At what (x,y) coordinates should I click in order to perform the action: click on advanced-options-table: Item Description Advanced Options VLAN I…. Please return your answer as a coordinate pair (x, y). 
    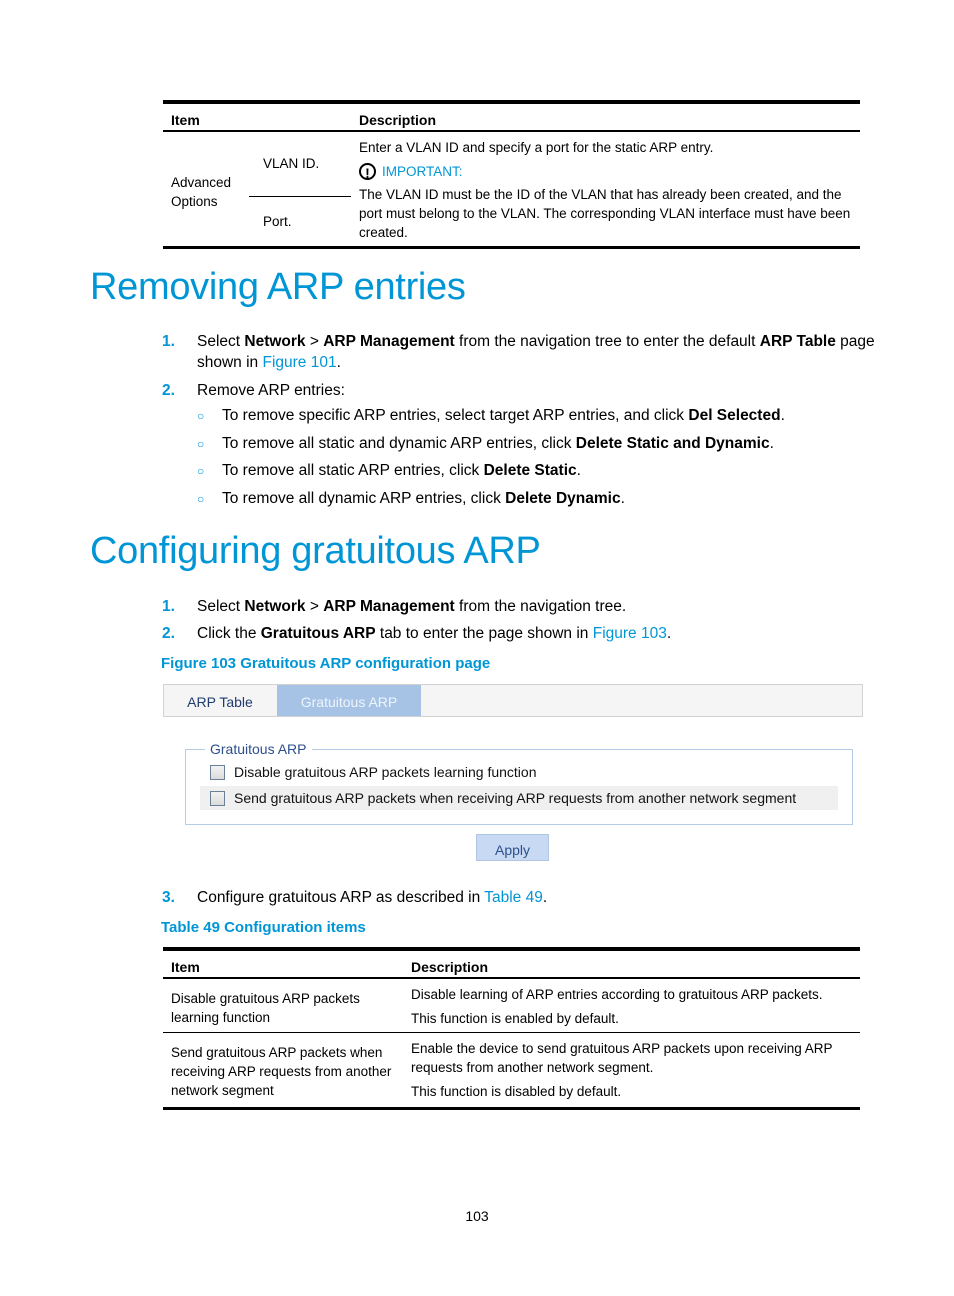
    Looking at the image, I should click on (511, 174).